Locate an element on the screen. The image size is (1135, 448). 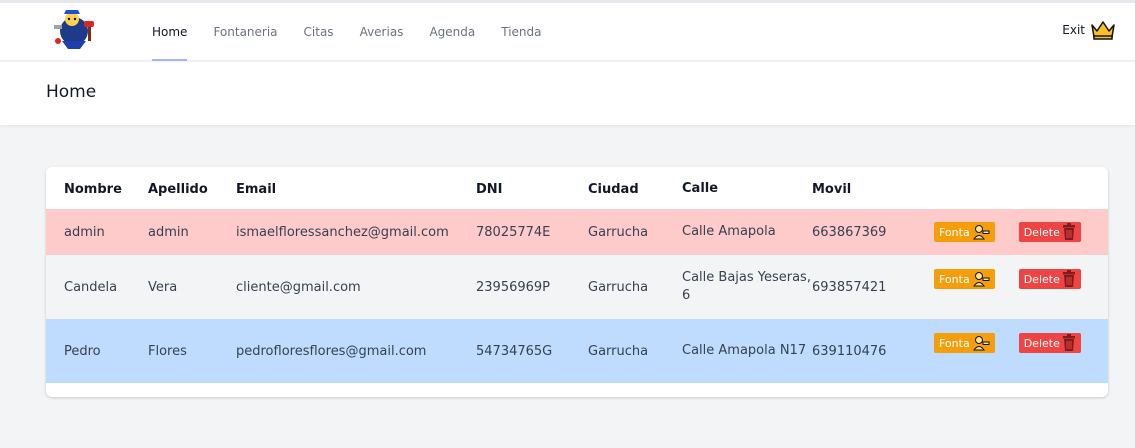
column-header-nombre: Nombre is located at coordinates (93, 189).